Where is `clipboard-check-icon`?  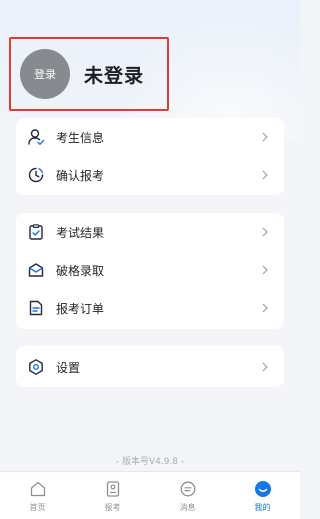
clipboard-check-icon is located at coordinates (36, 232).